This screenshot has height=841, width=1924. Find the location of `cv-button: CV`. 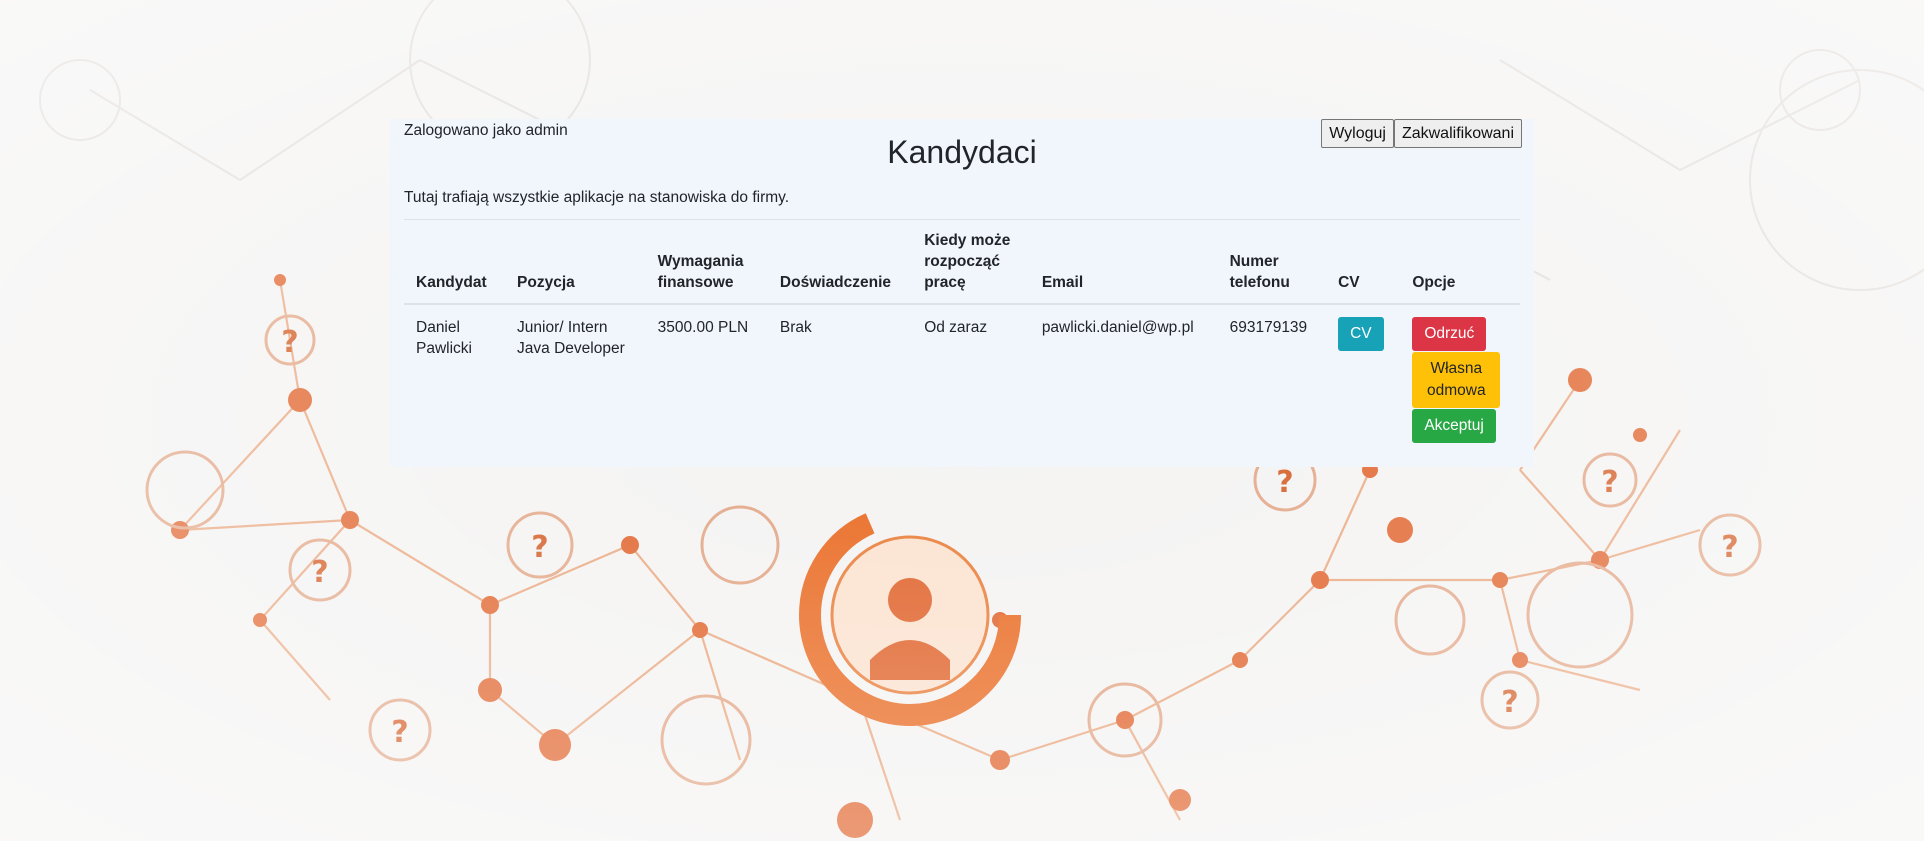

cv-button: CV is located at coordinates (1361, 334).